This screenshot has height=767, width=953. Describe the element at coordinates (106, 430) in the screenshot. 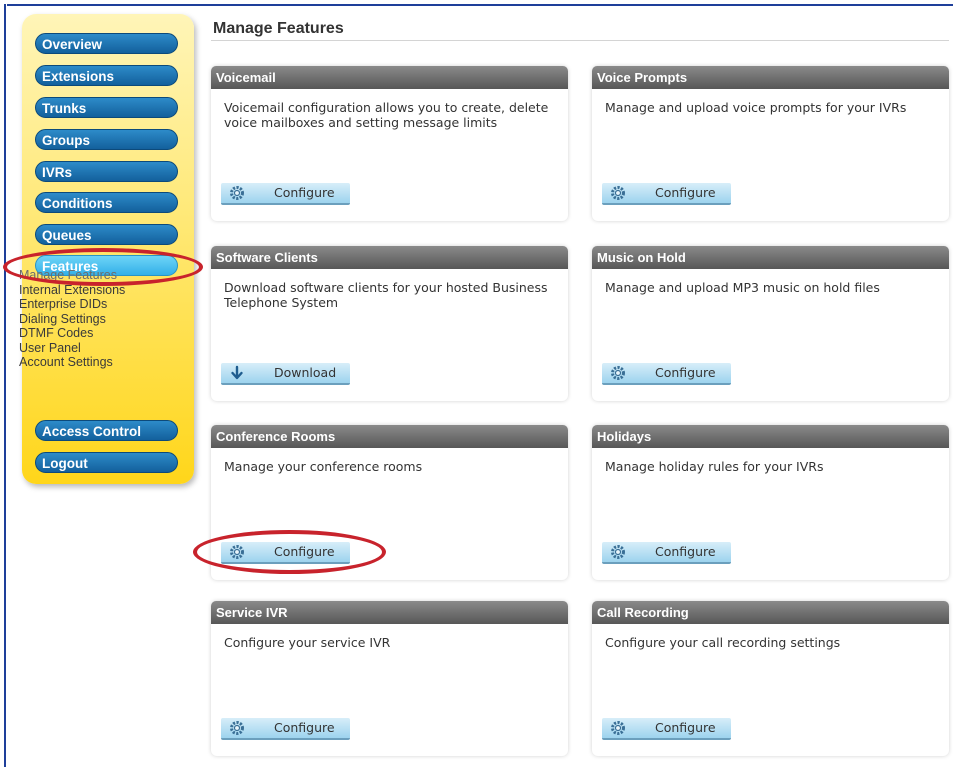

I see `nav-access-control: Access Control` at that location.